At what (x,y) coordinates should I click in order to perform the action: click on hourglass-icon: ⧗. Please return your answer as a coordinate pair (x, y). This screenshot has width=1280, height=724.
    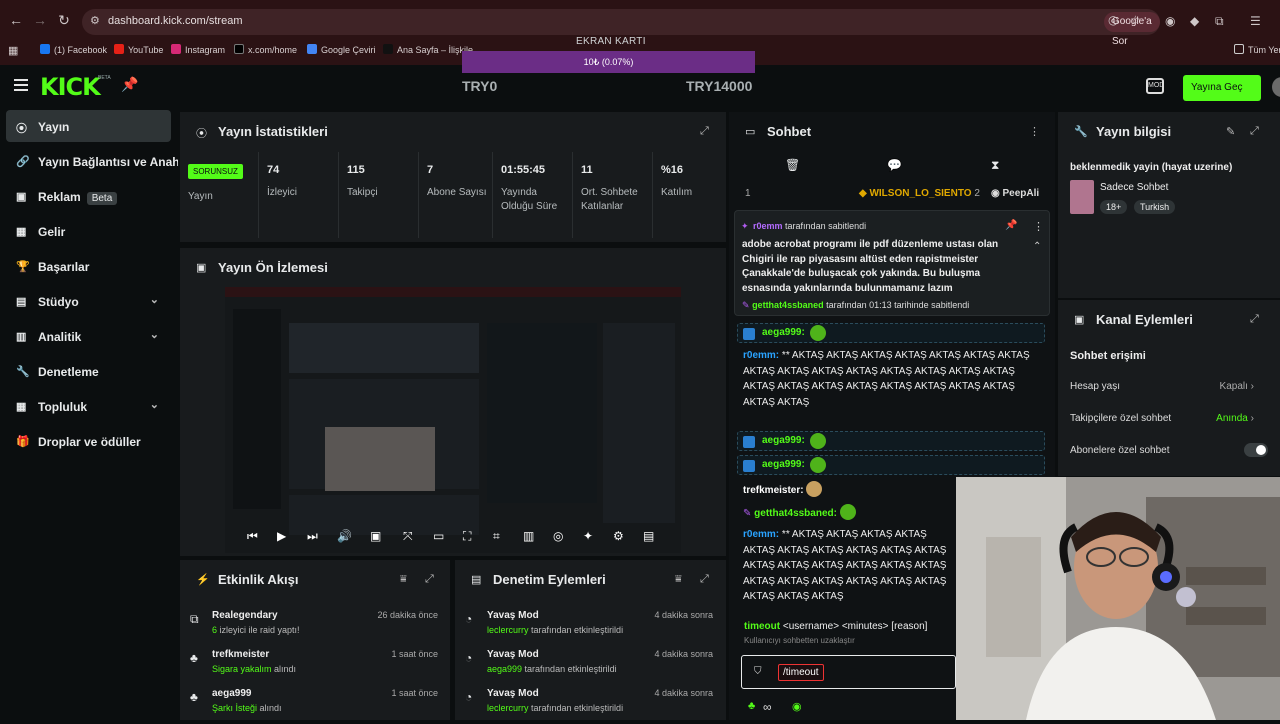
    Looking at the image, I should click on (995, 165).